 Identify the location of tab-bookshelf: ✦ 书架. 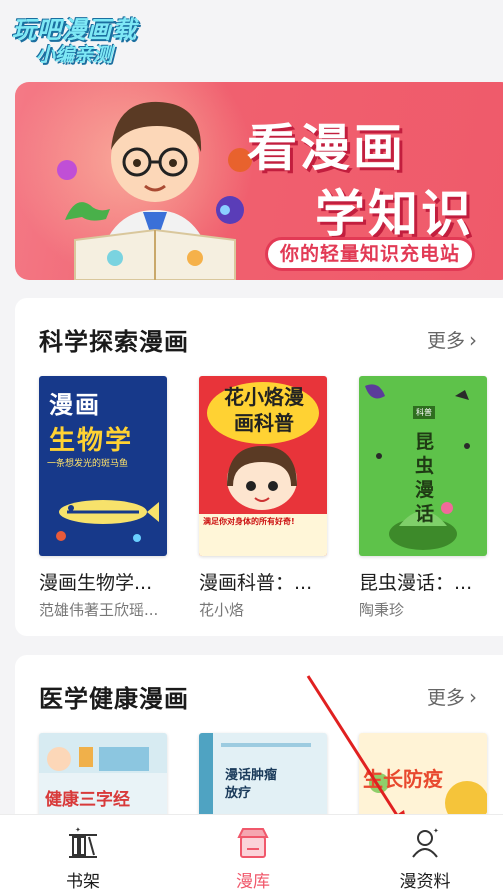
(83, 852).